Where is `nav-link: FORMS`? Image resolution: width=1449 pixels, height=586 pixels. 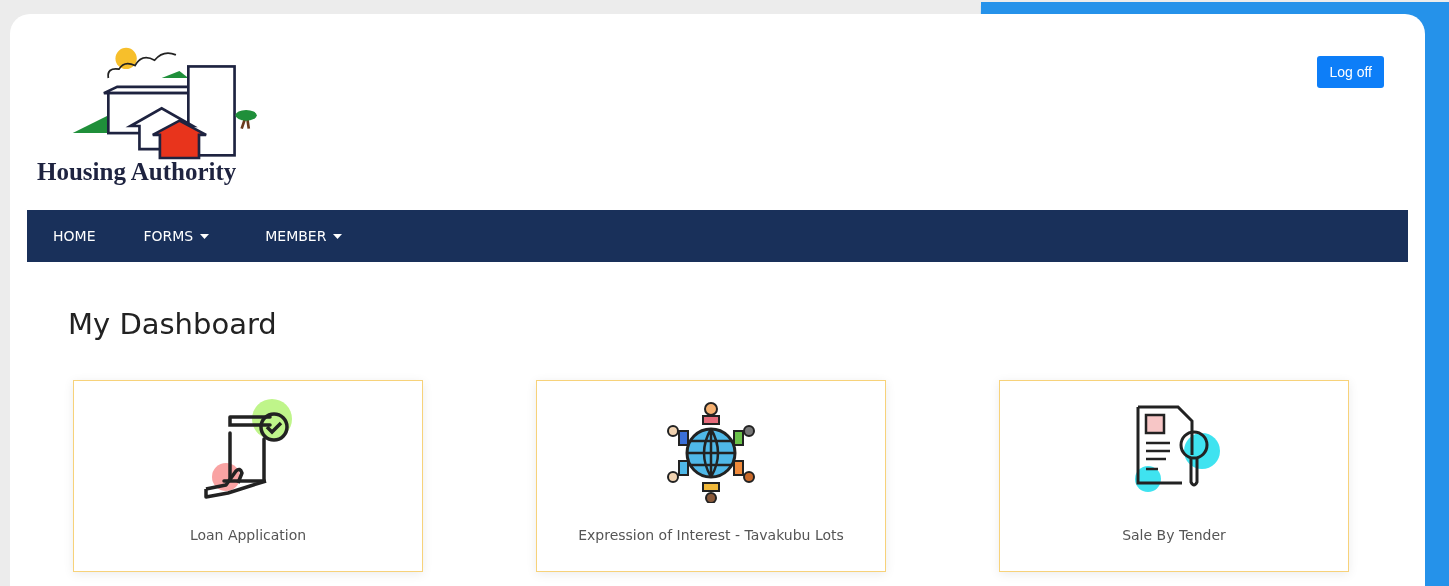 nav-link: FORMS is located at coordinates (176, 236).